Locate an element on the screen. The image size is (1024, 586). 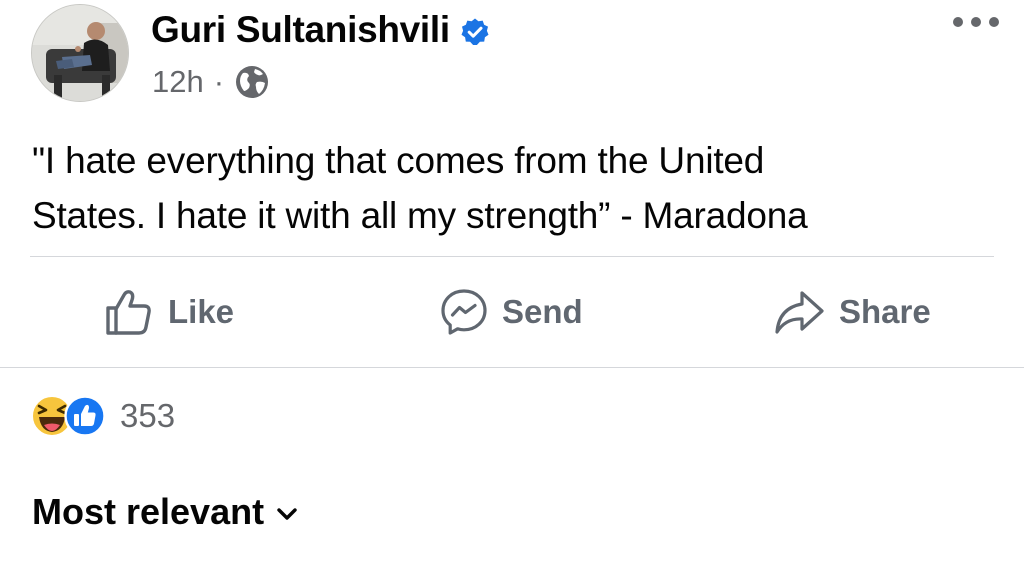
comment-sort-dropdown: Most relevant is located at coordinates (166, 512).